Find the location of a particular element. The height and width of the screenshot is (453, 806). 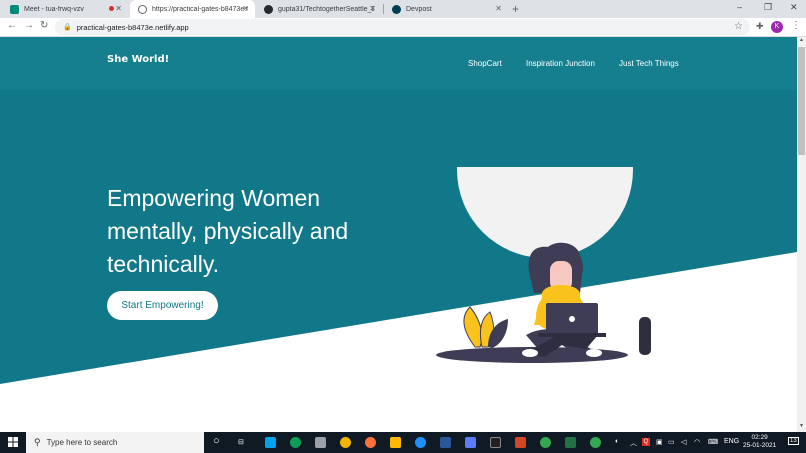

tab-netlify: https://practical-gates-b8473e.n ✕ is located at coordinates (192, 9).